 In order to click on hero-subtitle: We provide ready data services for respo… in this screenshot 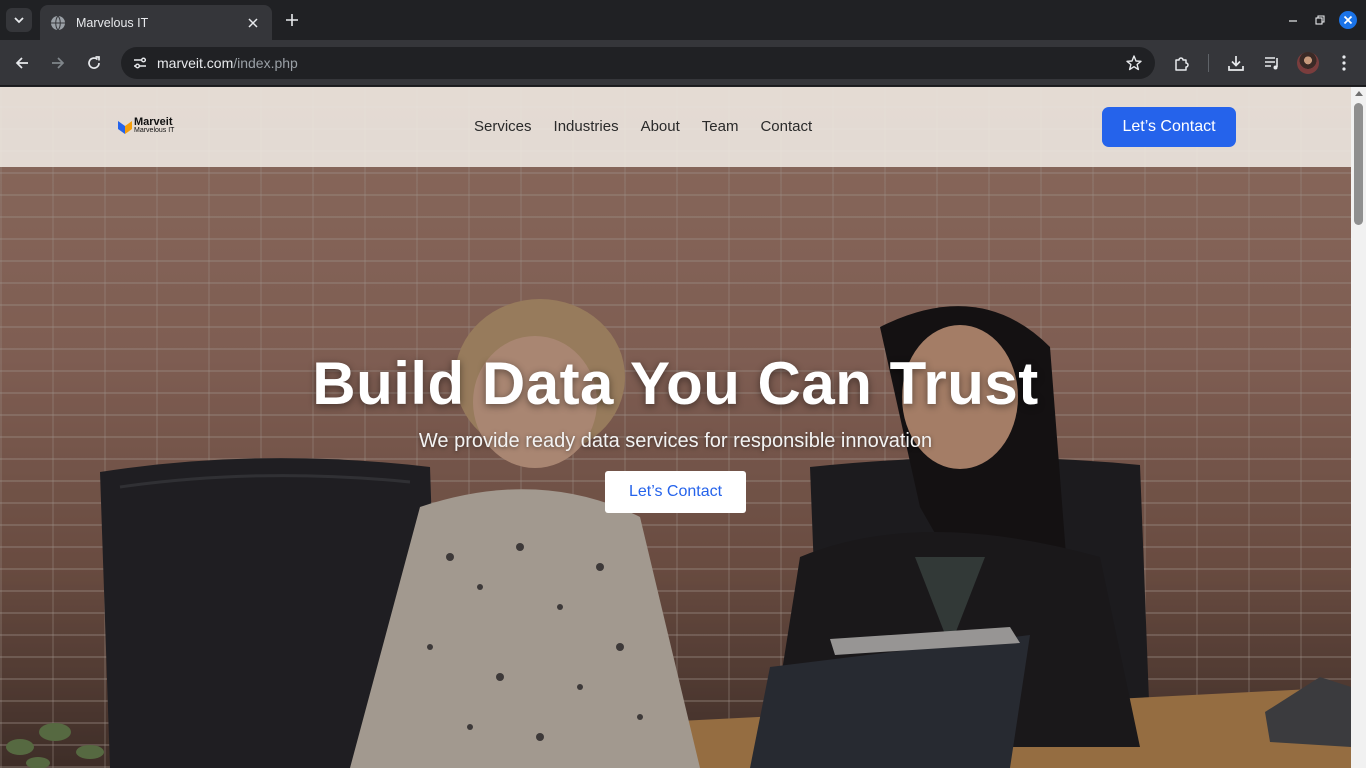, I will do `click(675, 441)`.